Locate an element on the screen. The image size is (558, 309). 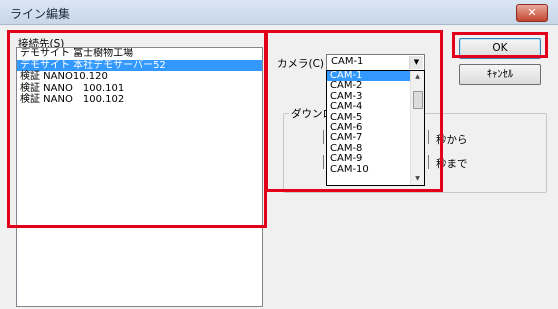
title-bar: ライン編集 ✕ is located at coordinates (279, 12).